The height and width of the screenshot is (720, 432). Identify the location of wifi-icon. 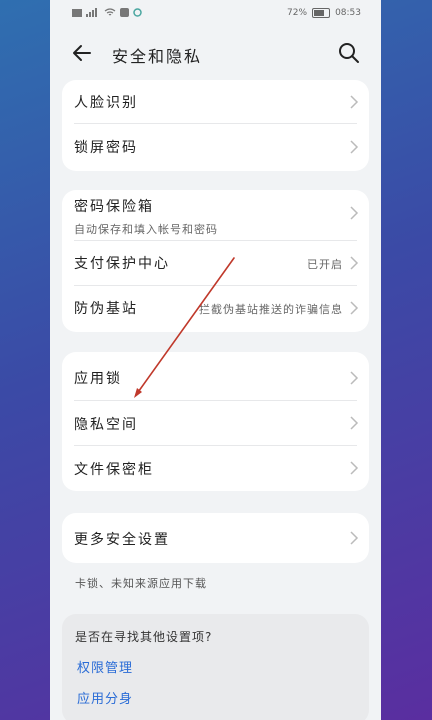
(110, 12).